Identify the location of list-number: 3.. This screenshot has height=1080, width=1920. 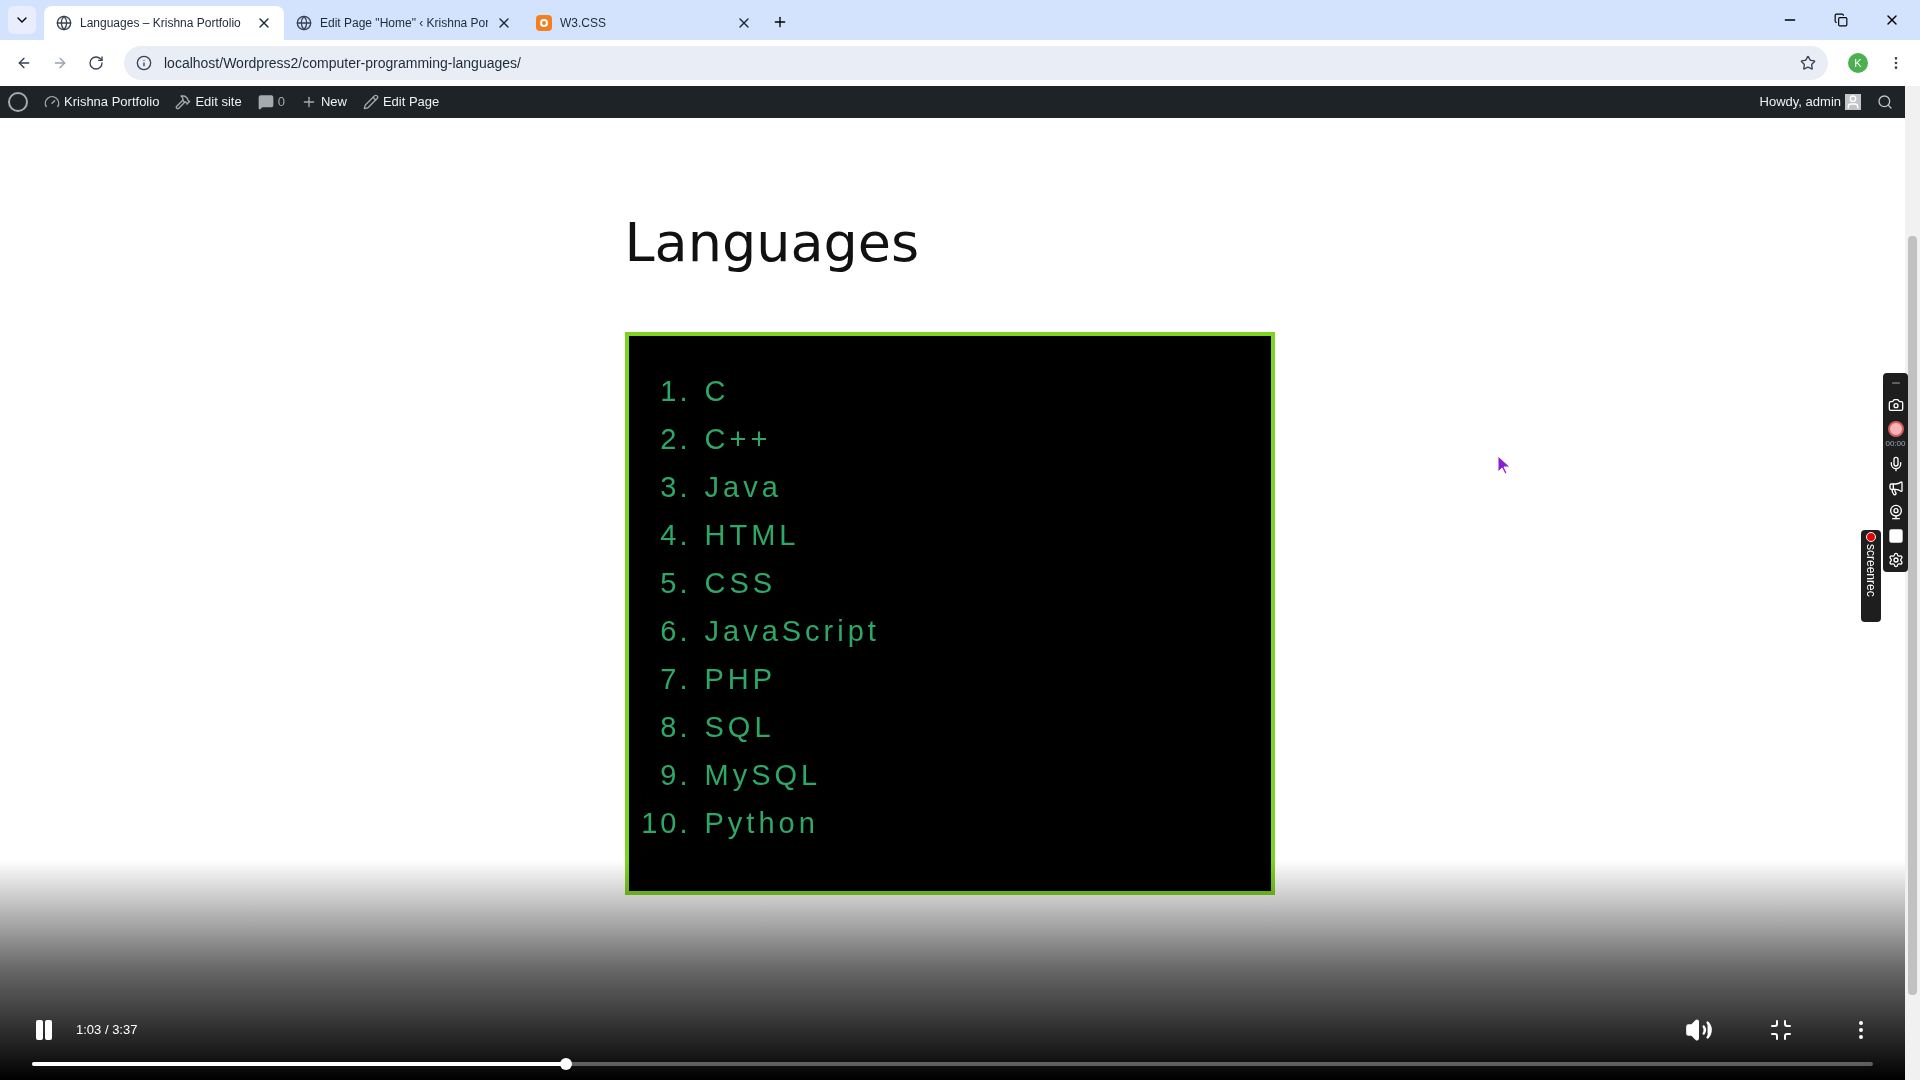
(675, 487).